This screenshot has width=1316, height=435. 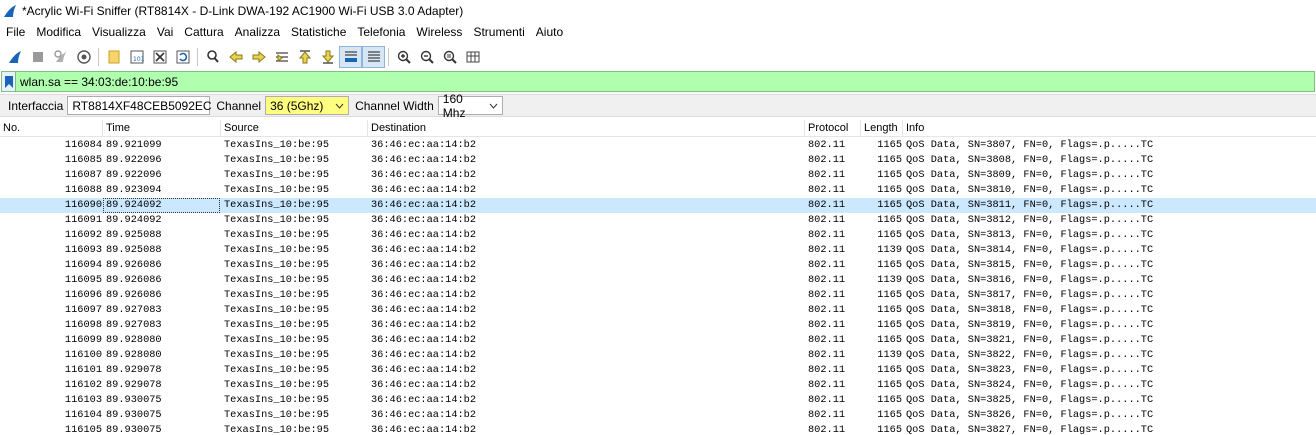 What do you see at coordinates (552, 32) in the screenshot?
I see `menu-aiuto: Aiuto` at bounding box center [552, 32].